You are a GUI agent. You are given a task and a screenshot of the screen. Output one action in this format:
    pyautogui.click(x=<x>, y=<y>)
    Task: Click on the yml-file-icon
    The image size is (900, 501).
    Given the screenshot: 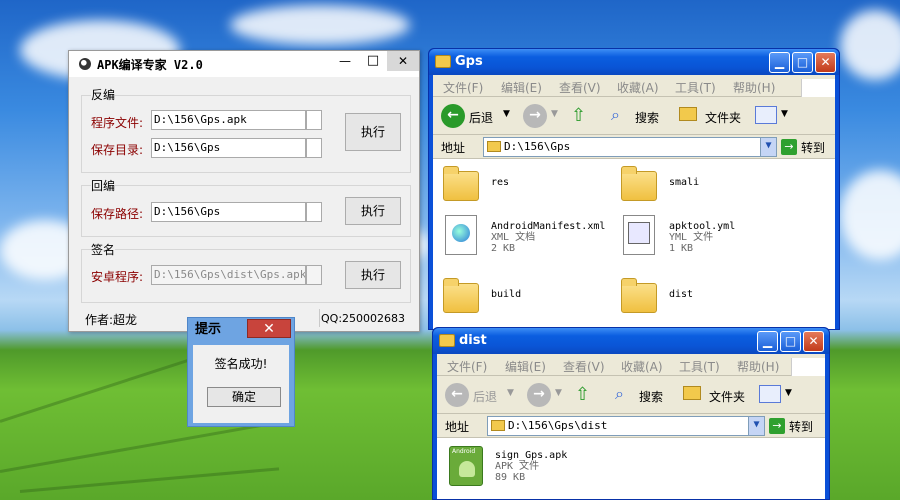 What is the action you would take?
    pyautogui.click(x=639, y=235)
    